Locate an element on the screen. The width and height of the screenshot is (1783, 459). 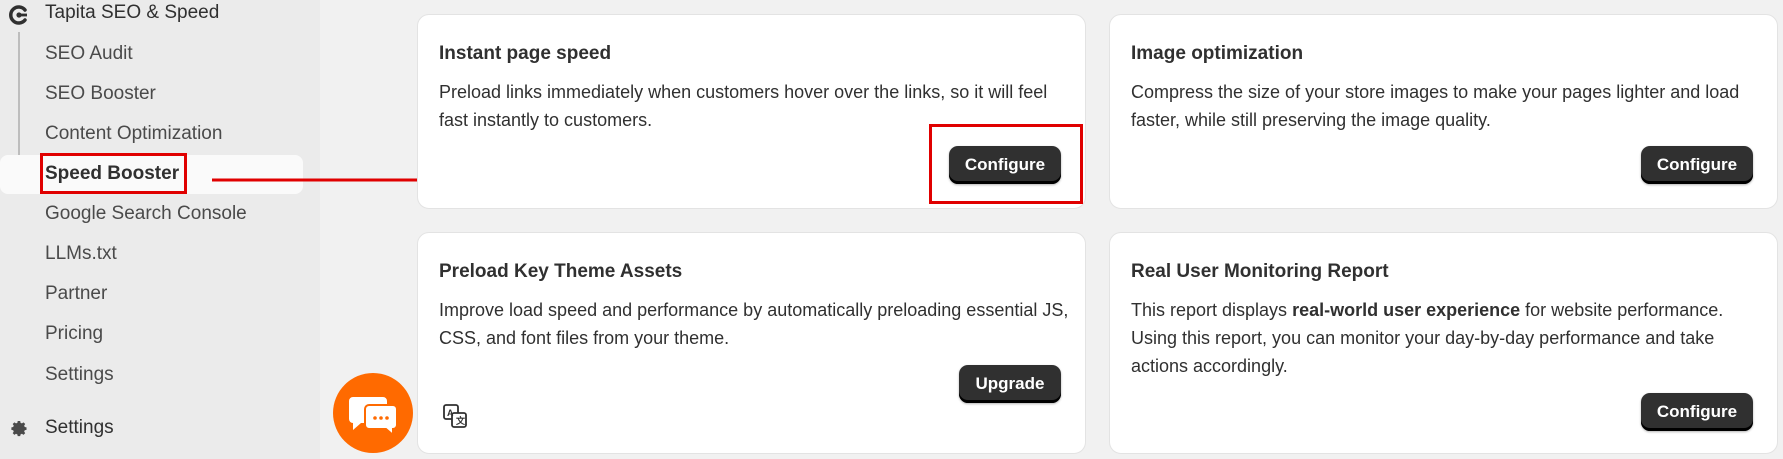
chat-widget-button is located at coordinates (373, 413).